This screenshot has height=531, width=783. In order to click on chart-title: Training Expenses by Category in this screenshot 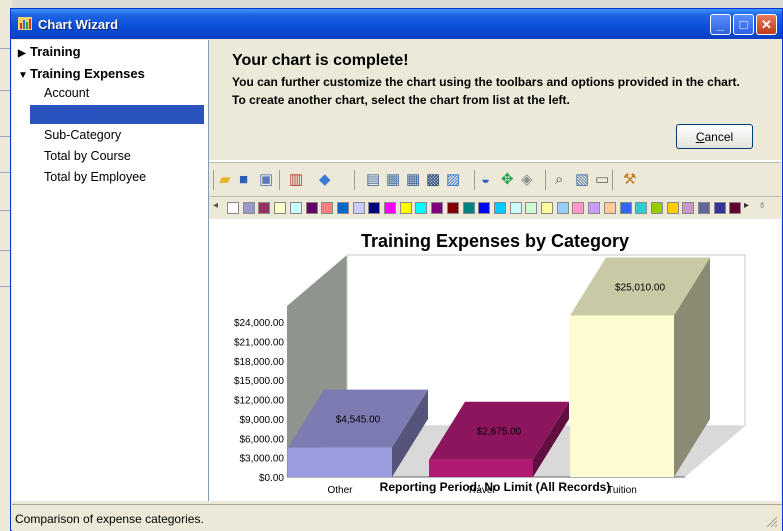, I will do `click(495, 241)`.